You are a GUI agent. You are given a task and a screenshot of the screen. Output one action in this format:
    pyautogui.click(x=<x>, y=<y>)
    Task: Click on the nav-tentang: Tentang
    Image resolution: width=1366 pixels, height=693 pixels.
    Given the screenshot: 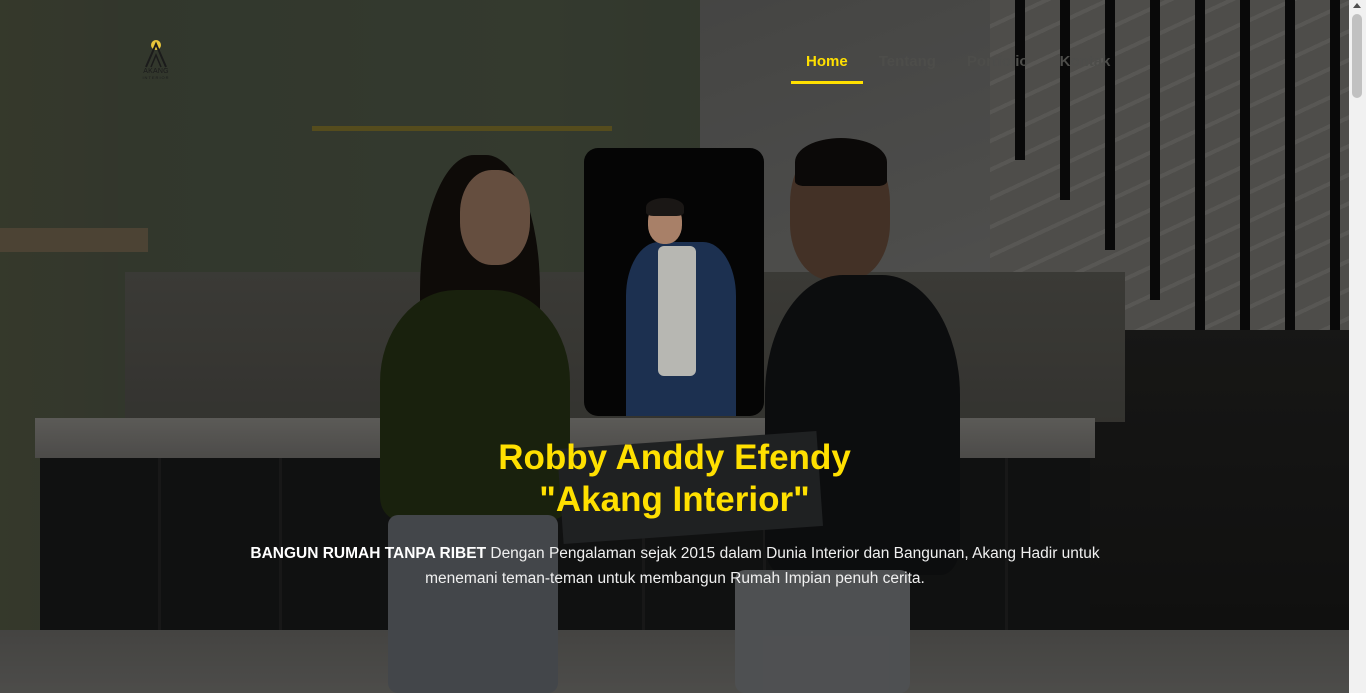 What is the action you would take?
    pyautogui.click(x=907, y=63)
    